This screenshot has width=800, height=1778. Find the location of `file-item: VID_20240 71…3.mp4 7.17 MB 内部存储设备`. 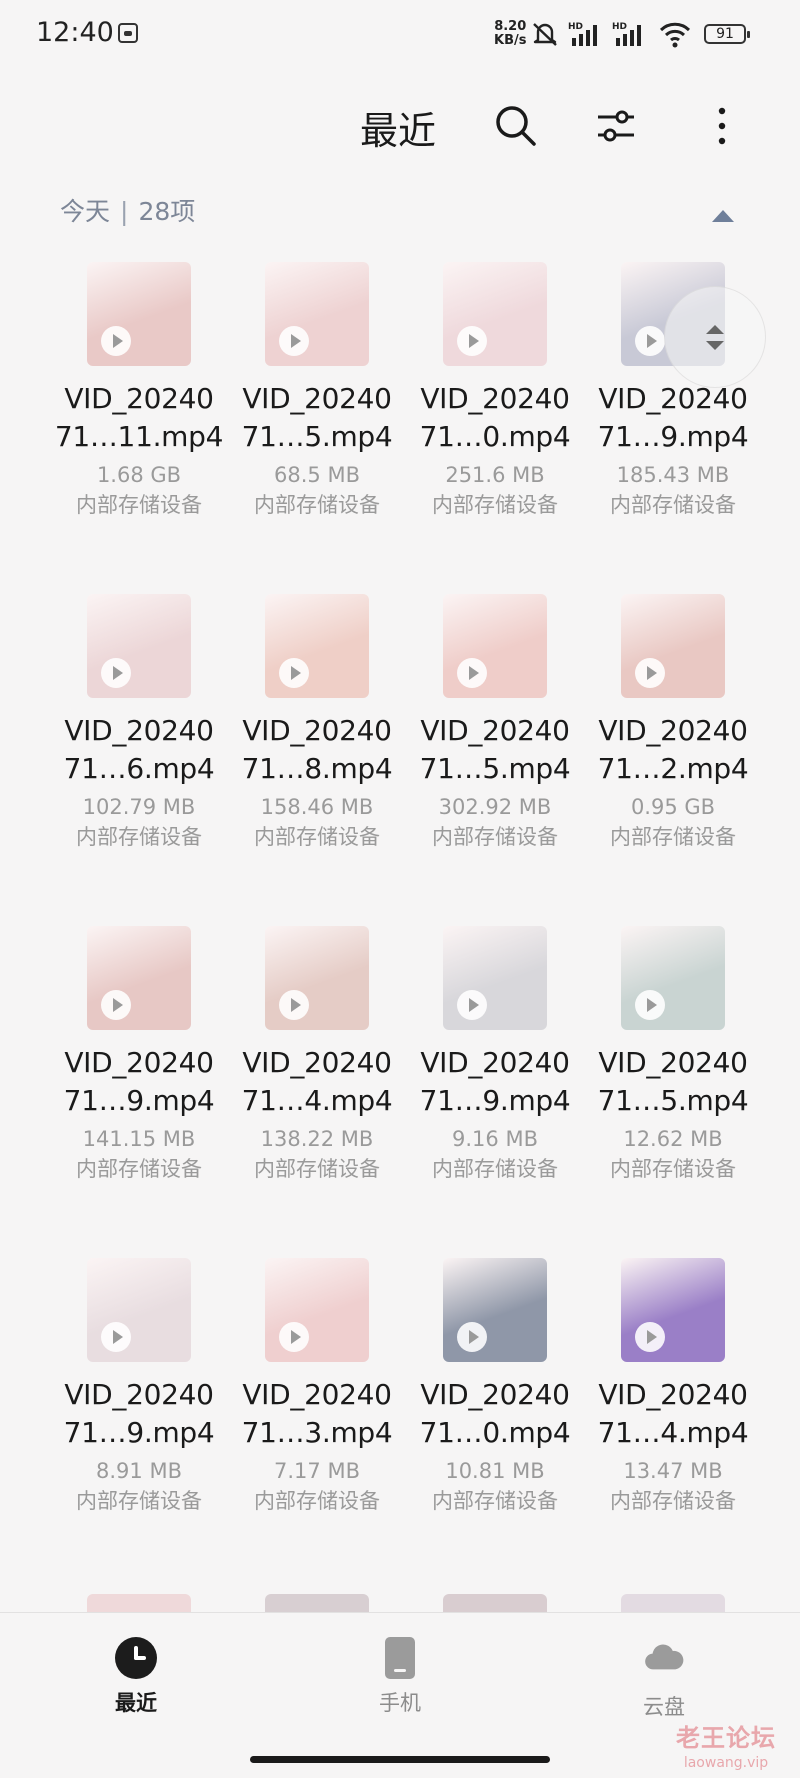

file-item: VID_20240 71…3.mp4 7.17 MB 内部存储设备 is located at coordinates (317, 1424).